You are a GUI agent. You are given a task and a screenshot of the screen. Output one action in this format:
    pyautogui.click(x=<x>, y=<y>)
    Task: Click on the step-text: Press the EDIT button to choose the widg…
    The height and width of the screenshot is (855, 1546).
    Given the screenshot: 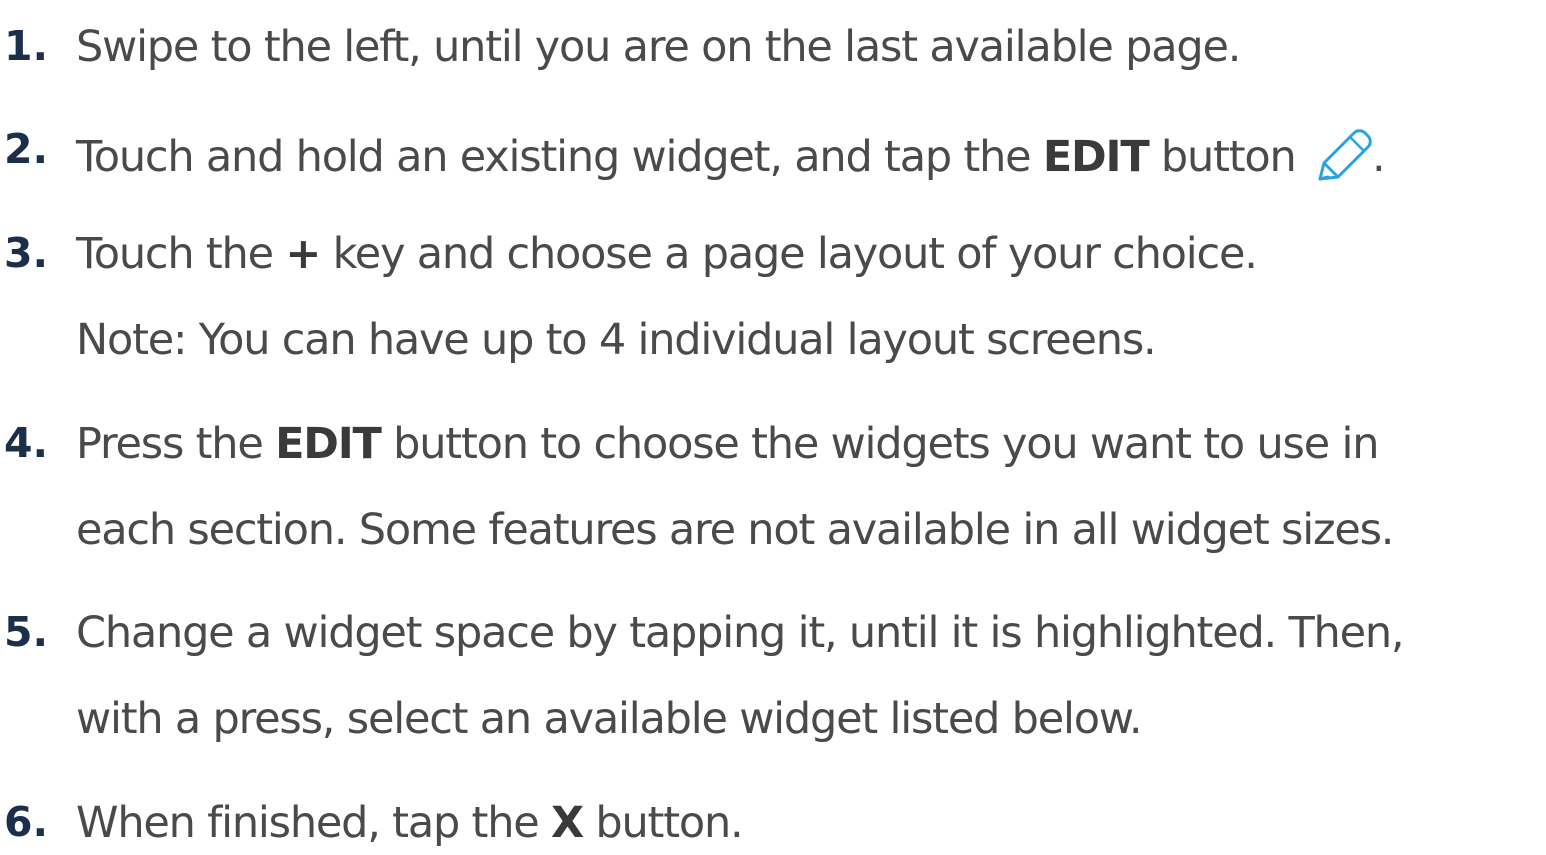 What is the action you would take?
    pyautogui.click(x=727, y=444)
    